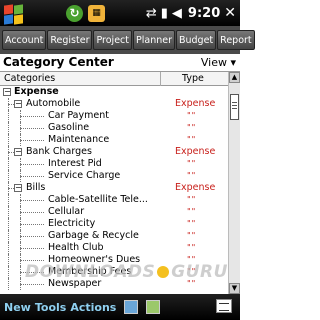  What do you see at coordinates (114, 152) in the screenshot?
I see `tree-group-row: − Bank Charges Expense` at bounding box center [114, 152].